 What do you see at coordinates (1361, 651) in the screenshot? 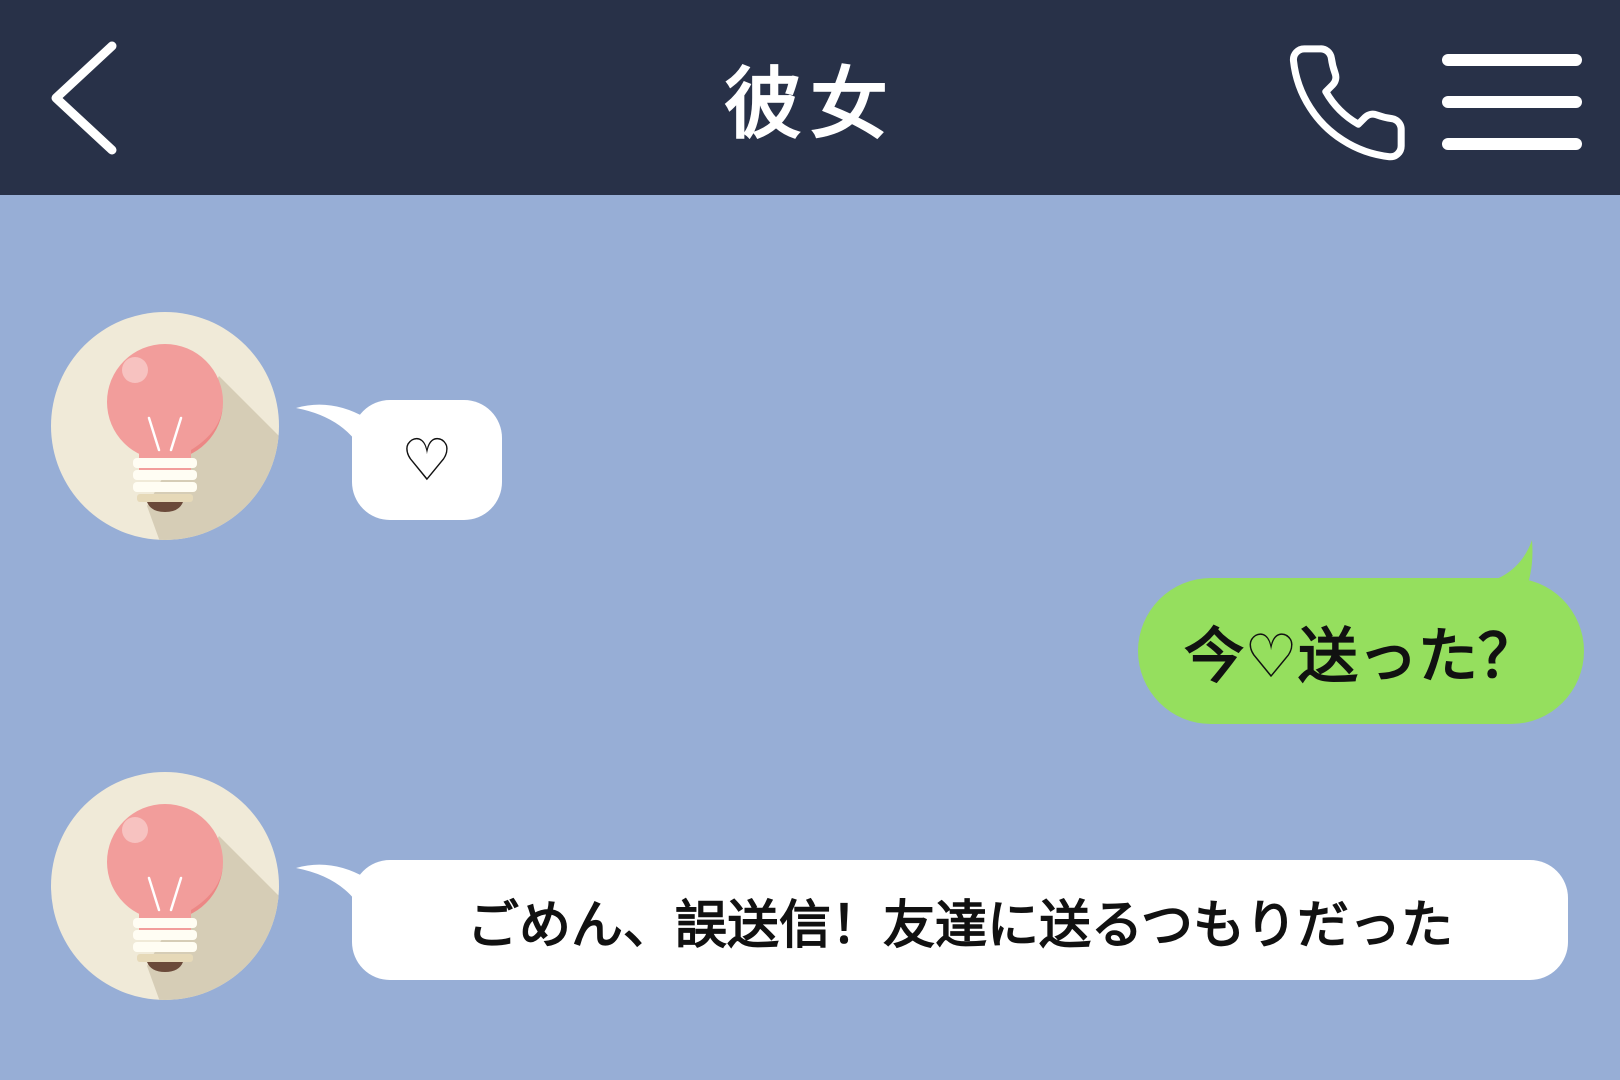
I see `message-bubble: 今♡送った？` at bounding box center [1361, 651].